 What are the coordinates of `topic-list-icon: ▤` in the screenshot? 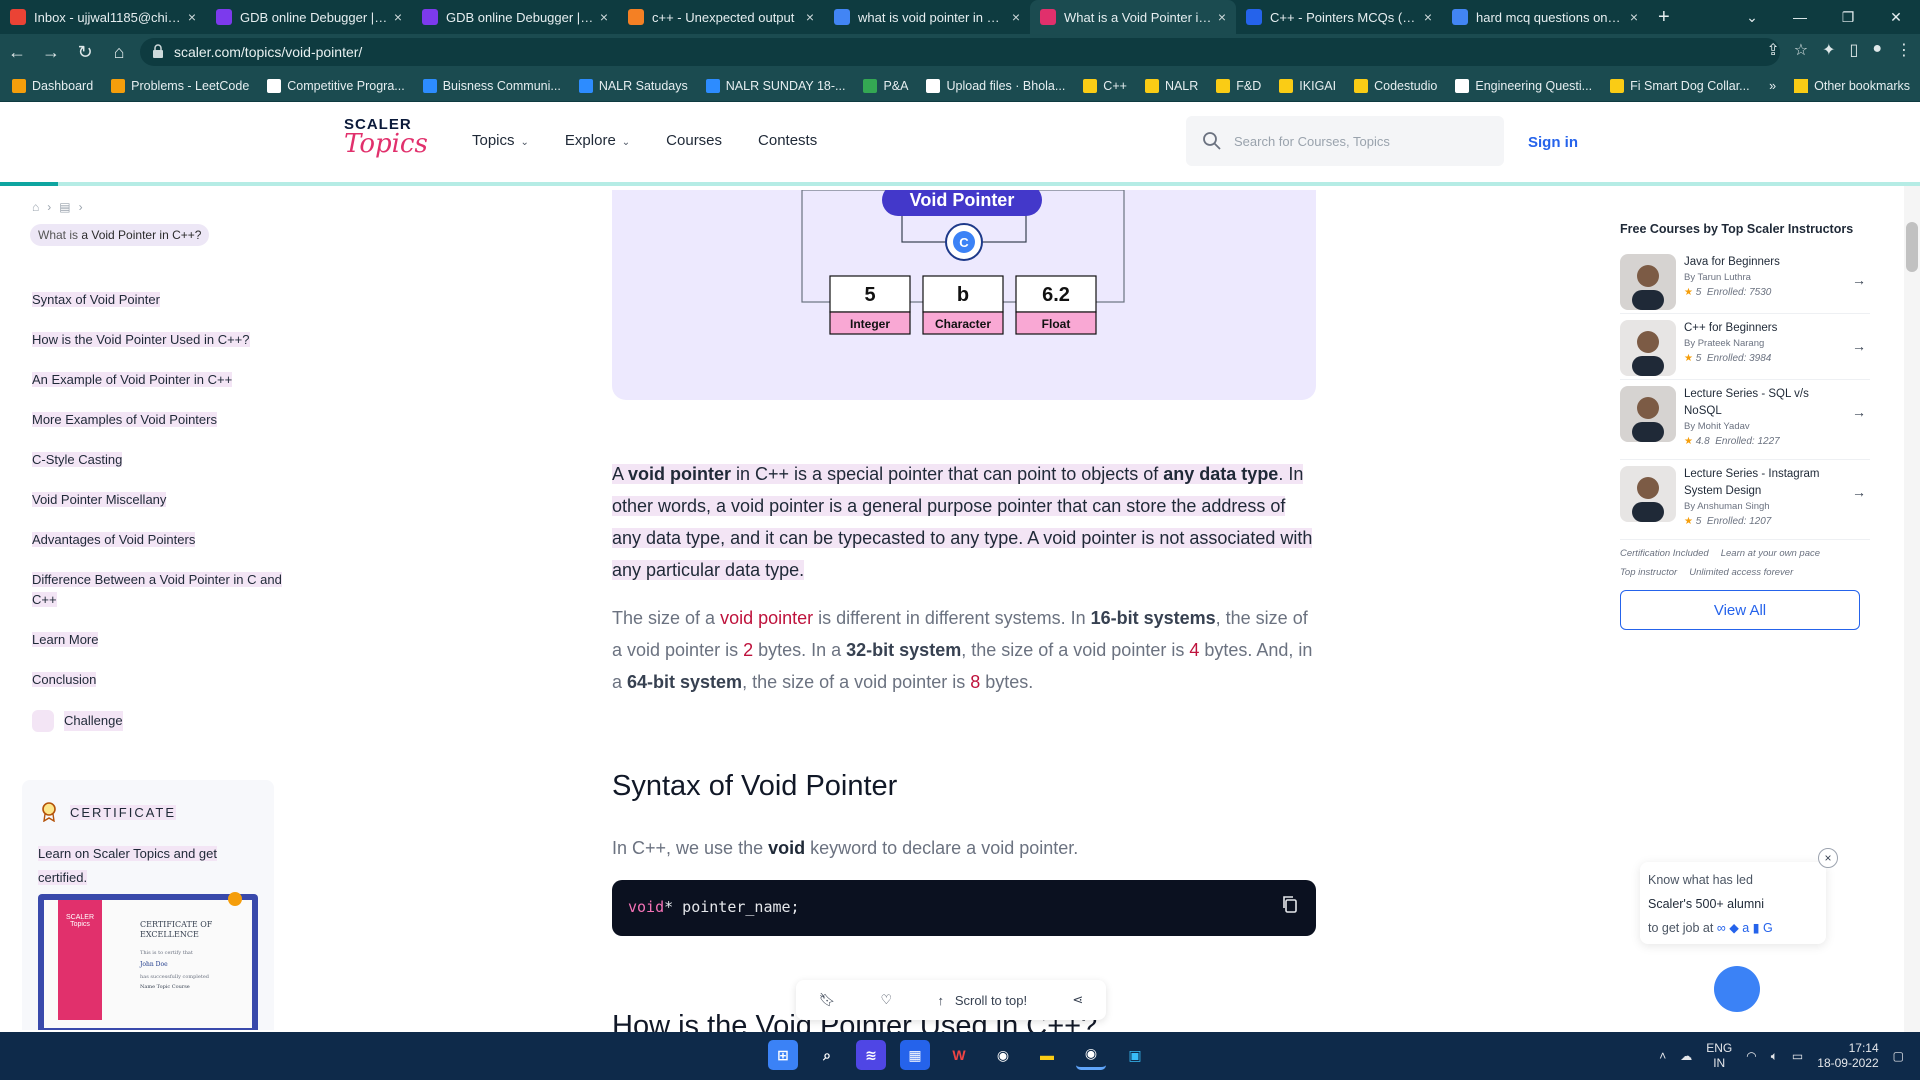 It's located at (64, 207).